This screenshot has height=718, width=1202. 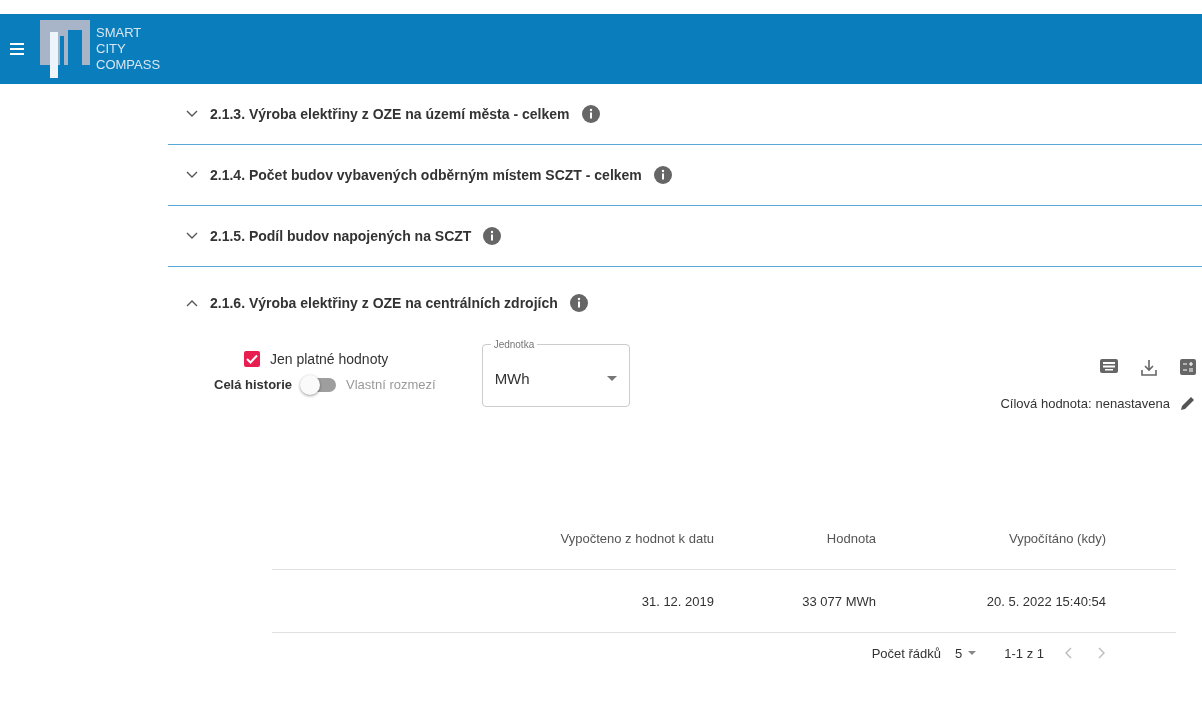 What do you see at coordinates (685, 175) in the screenshot?
I see `section-header: 2.1.4. Počet budov vybavených odběrným místem SCZT - celkem` at bounding box center [685, 175].